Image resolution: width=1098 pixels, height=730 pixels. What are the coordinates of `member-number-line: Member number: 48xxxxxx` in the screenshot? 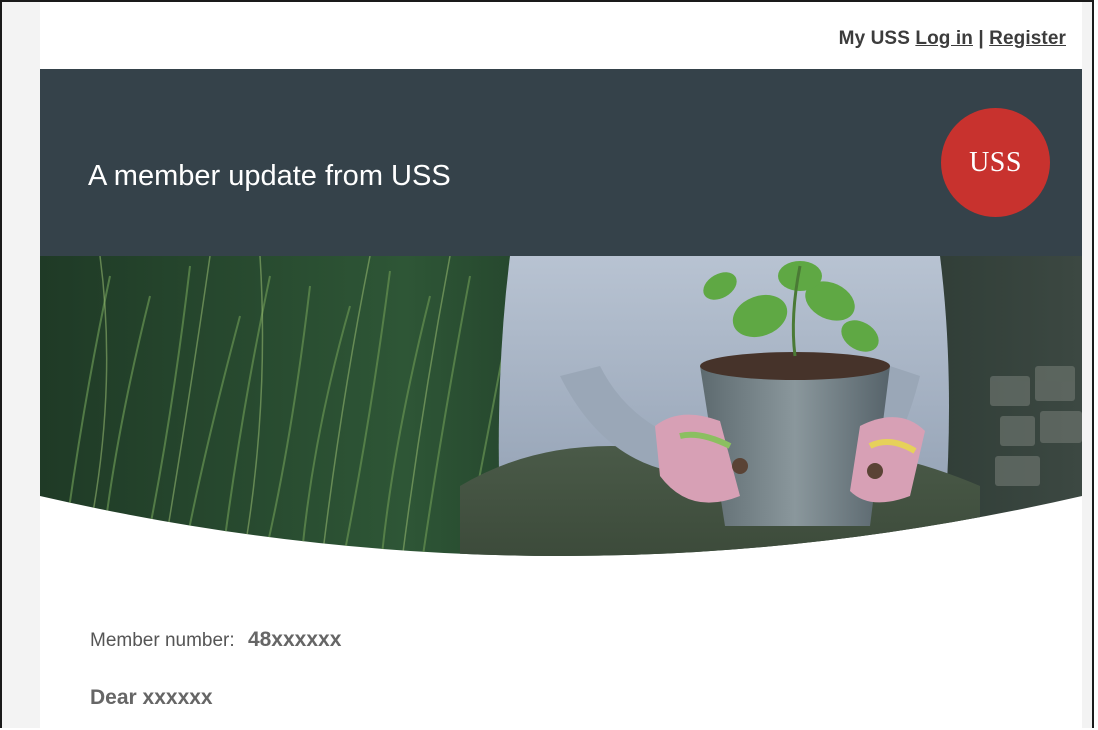 It's located at (215, 640).